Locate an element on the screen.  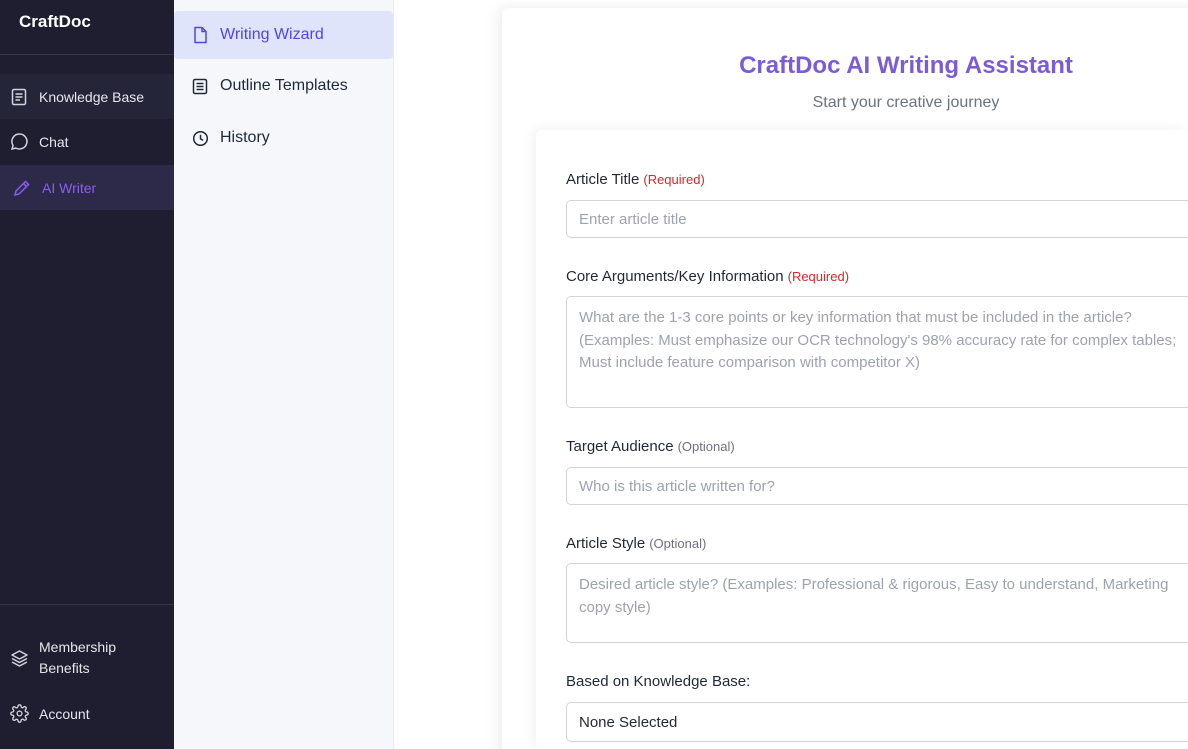
field-label-text: Based on Knowledge Base: is located at coordinates (658, 681).